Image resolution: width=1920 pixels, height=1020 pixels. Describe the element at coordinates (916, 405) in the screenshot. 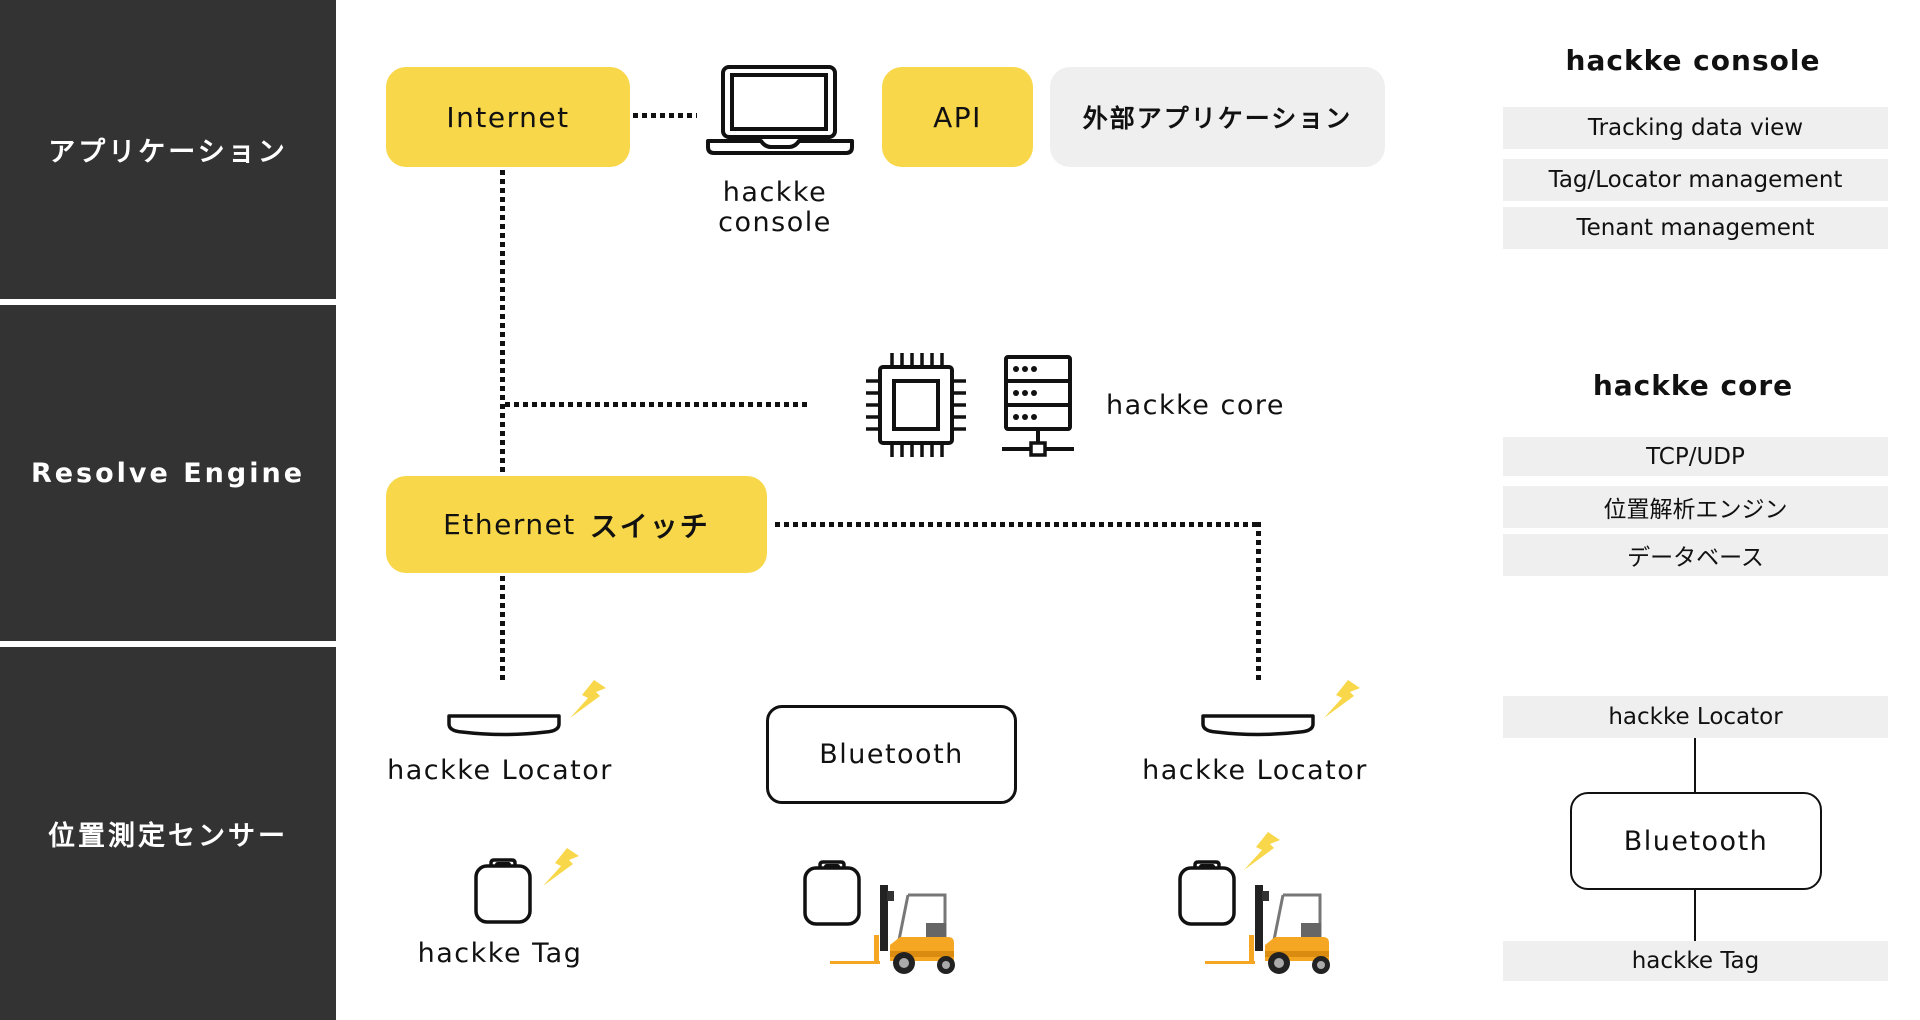

I see `cpu-chip-icon` at that location.